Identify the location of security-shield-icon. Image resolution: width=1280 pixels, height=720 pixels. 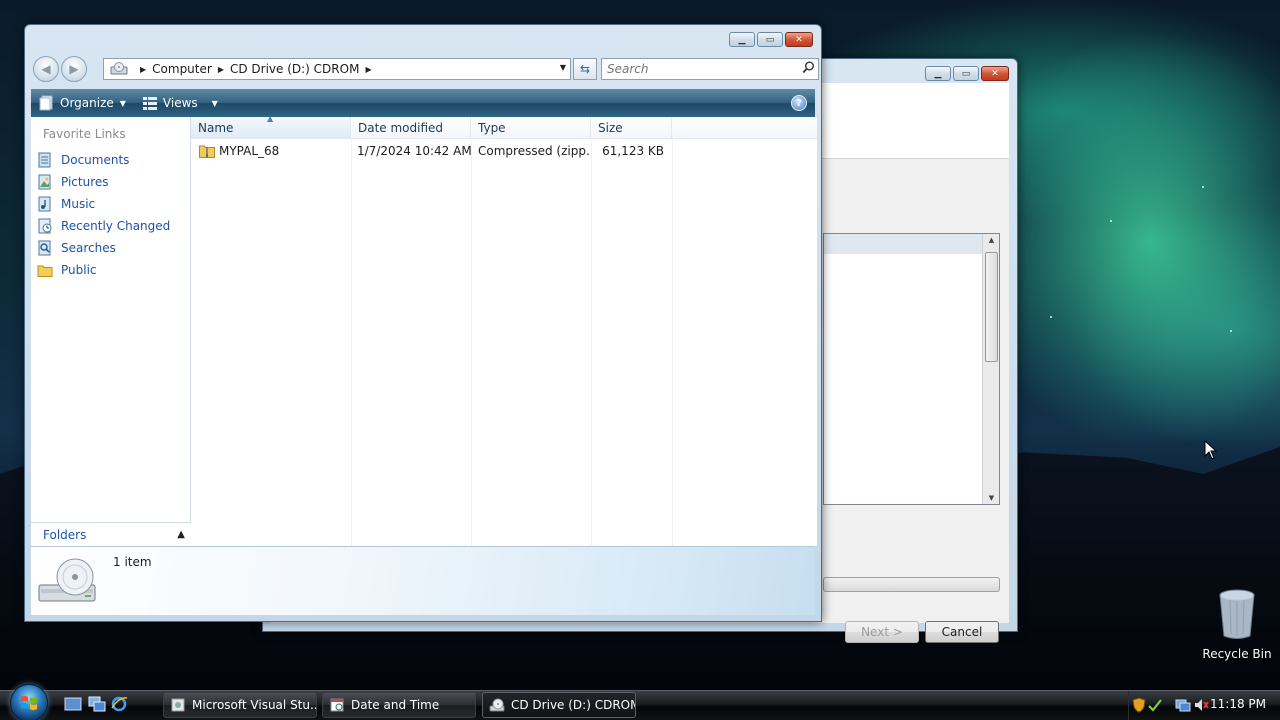
(1139, 705).